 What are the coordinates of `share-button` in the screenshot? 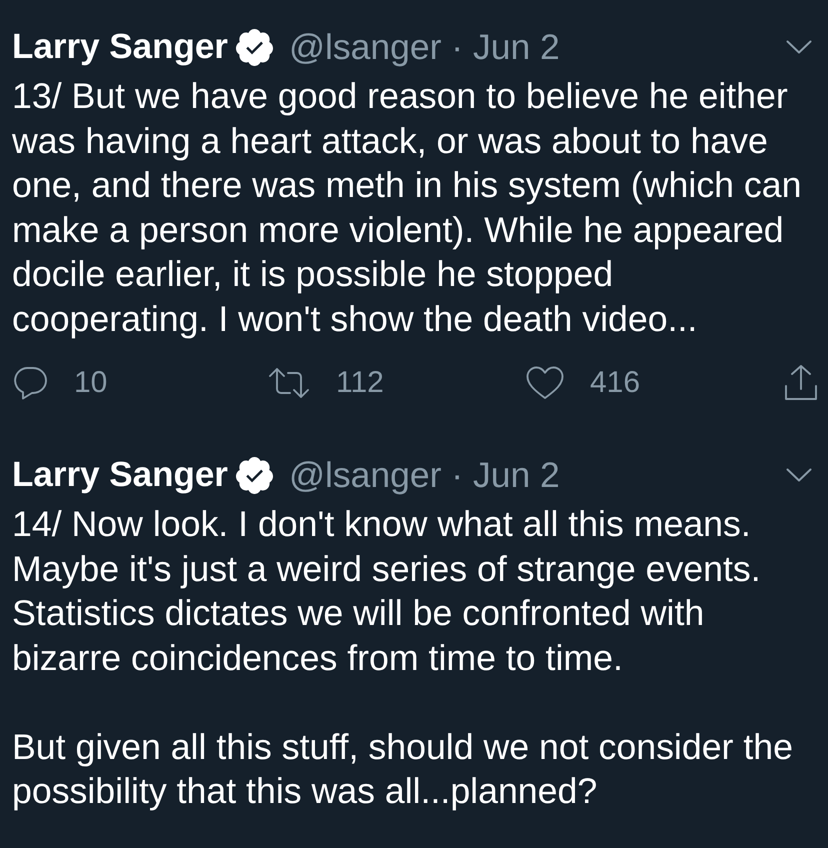 It's located at (801, 383).